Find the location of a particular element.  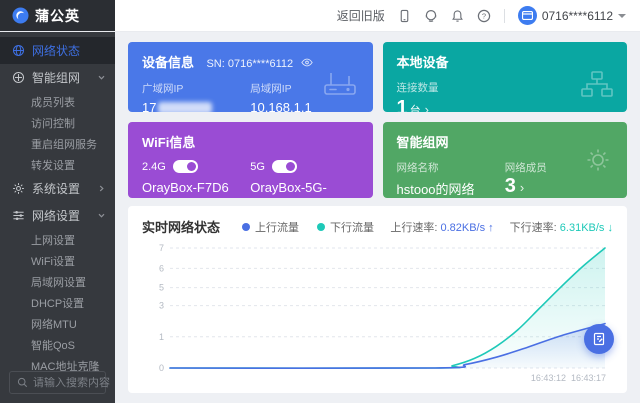

network-name: hstooo的网络 is located at coordinates (435, 189).